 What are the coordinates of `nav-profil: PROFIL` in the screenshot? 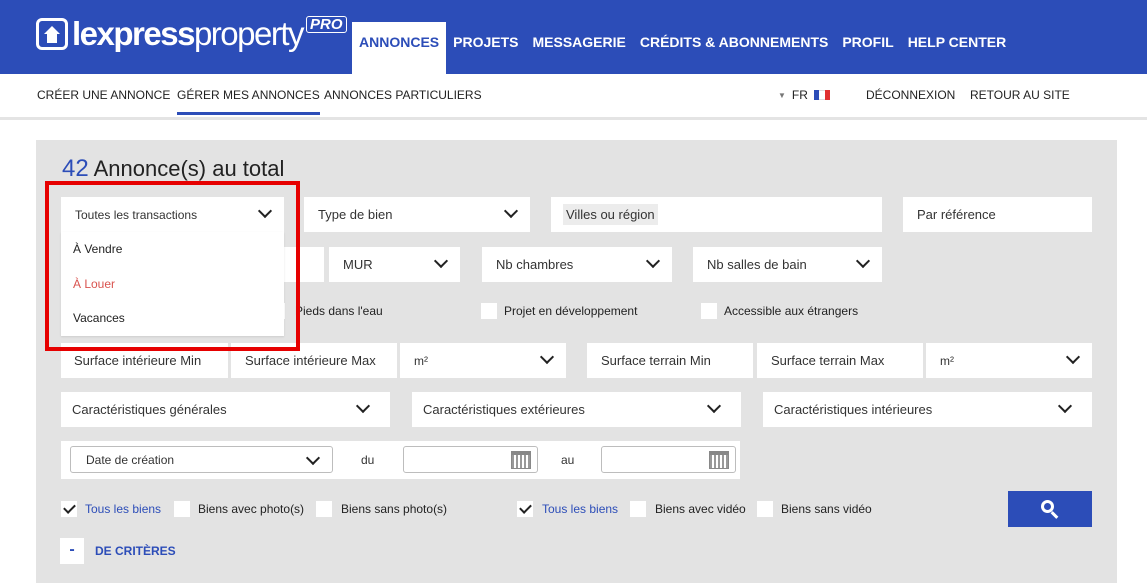 It's located at (867, 48).